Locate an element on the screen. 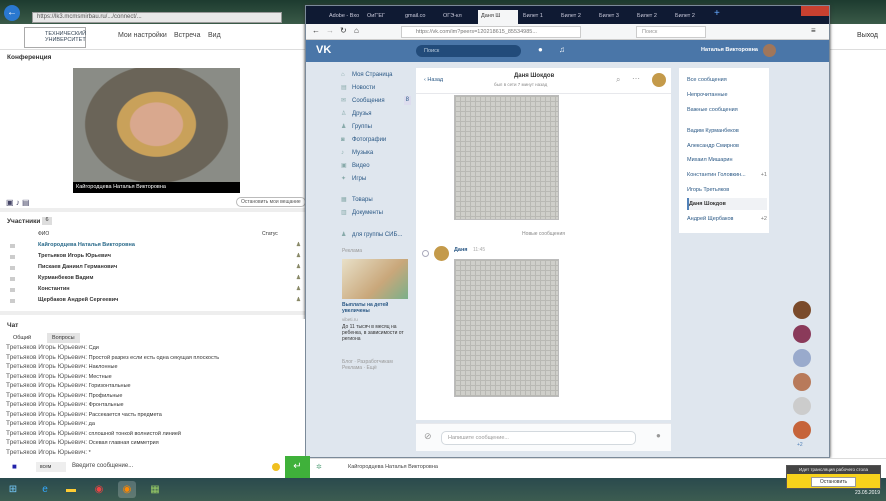 The width and height of the screenshot is (886, 501). nav-news: ▤ Новости is located at coordinates (358, 88).